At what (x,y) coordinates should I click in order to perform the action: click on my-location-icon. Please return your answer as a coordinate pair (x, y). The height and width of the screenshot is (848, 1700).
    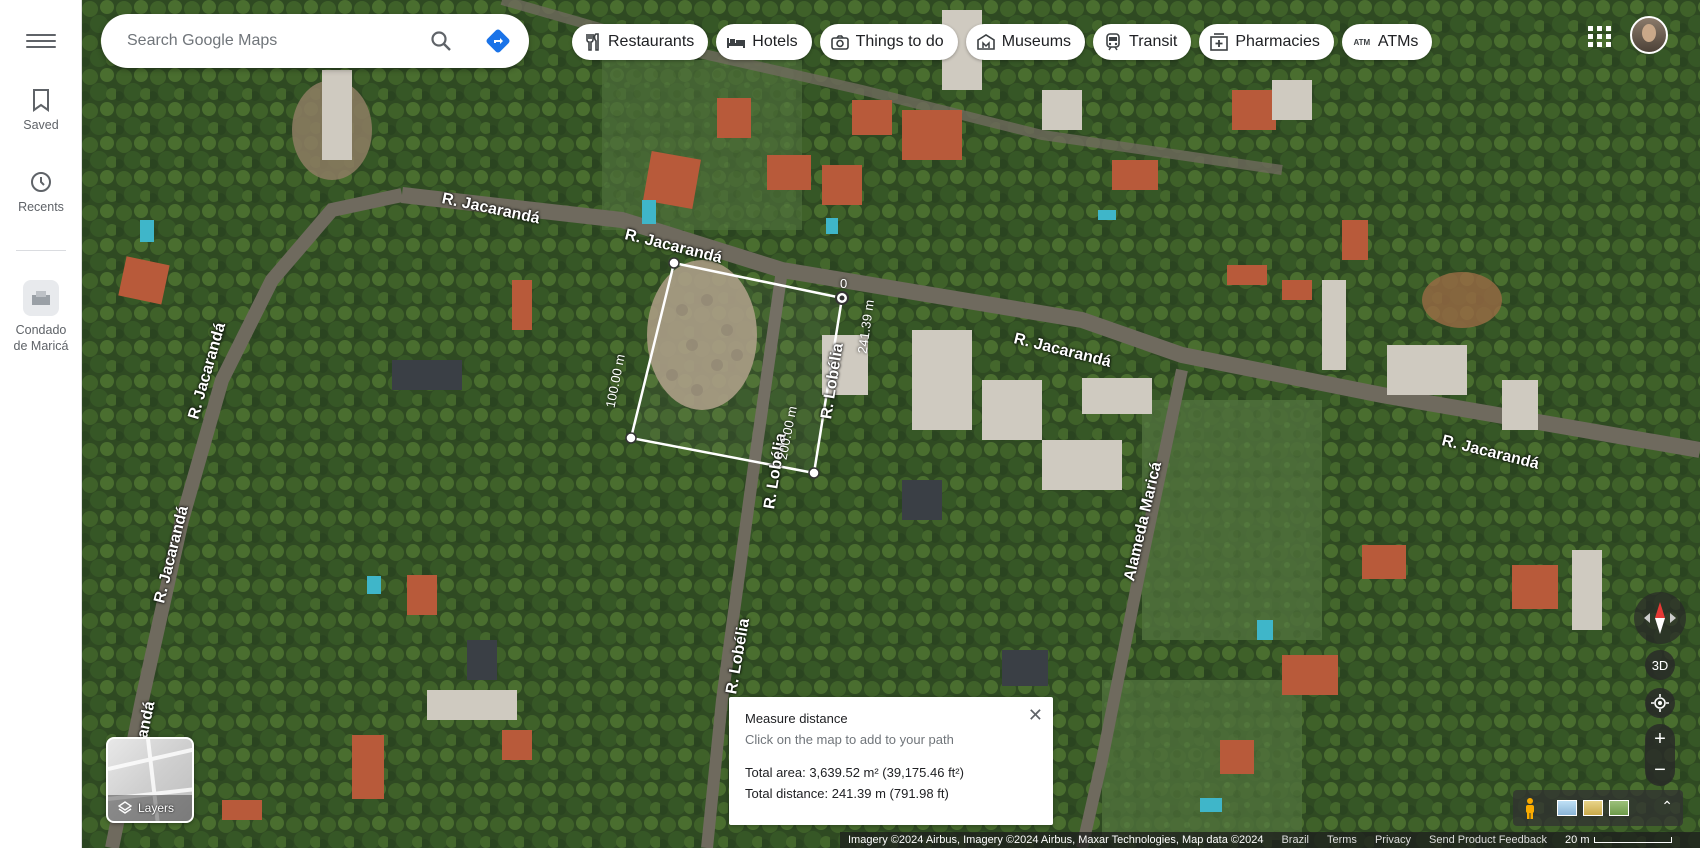
    Looking at the image, I should click on (1660, 703).